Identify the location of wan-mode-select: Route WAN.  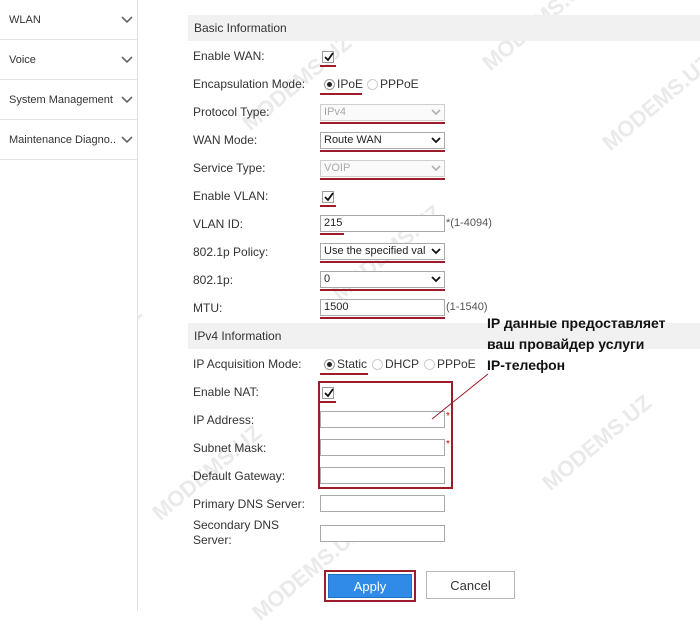
(382, 140).